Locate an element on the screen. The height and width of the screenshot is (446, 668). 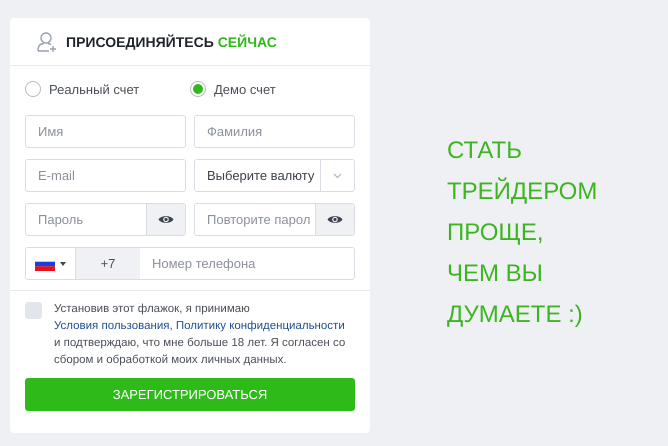
radio-label: Реальный счет is located at coordinates (94, 89).